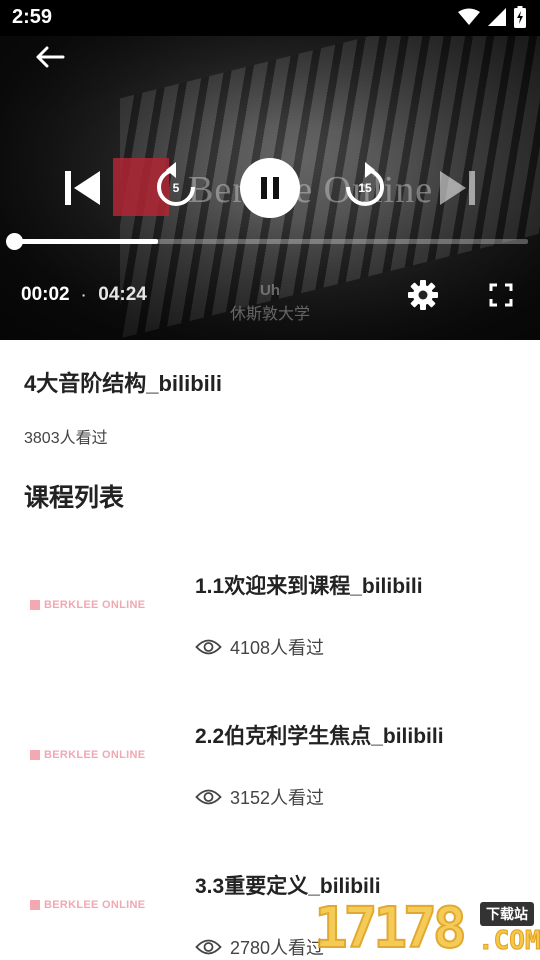  What do you see at coordinates (74, 498) in the screenshot?
I see `course-list-heading: 课程列表` at bounding box center [74, 498].